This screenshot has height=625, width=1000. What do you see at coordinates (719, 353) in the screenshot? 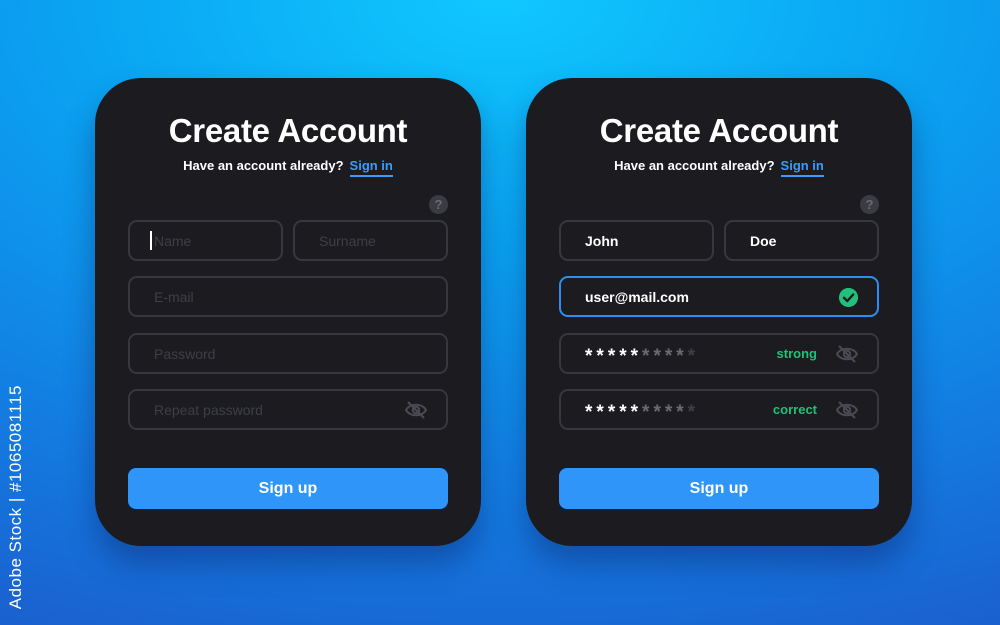
I see `password-input: * * * * * * * * * * strong` at bounding box center [719, 353].